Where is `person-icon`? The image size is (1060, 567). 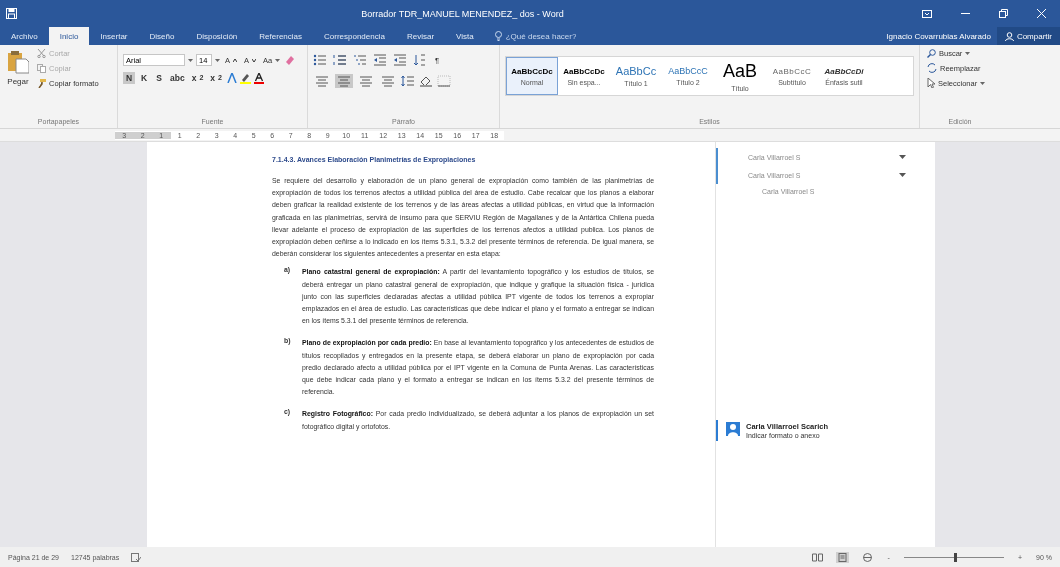
person-icon is located at coordinates (1009, 36).